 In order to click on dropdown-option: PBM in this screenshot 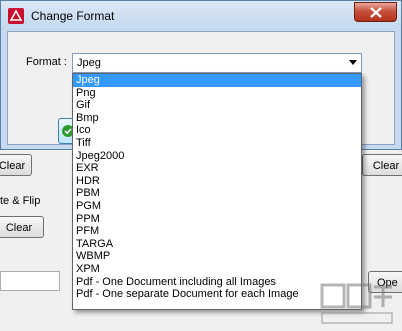, I will do `click(217, 193)`.